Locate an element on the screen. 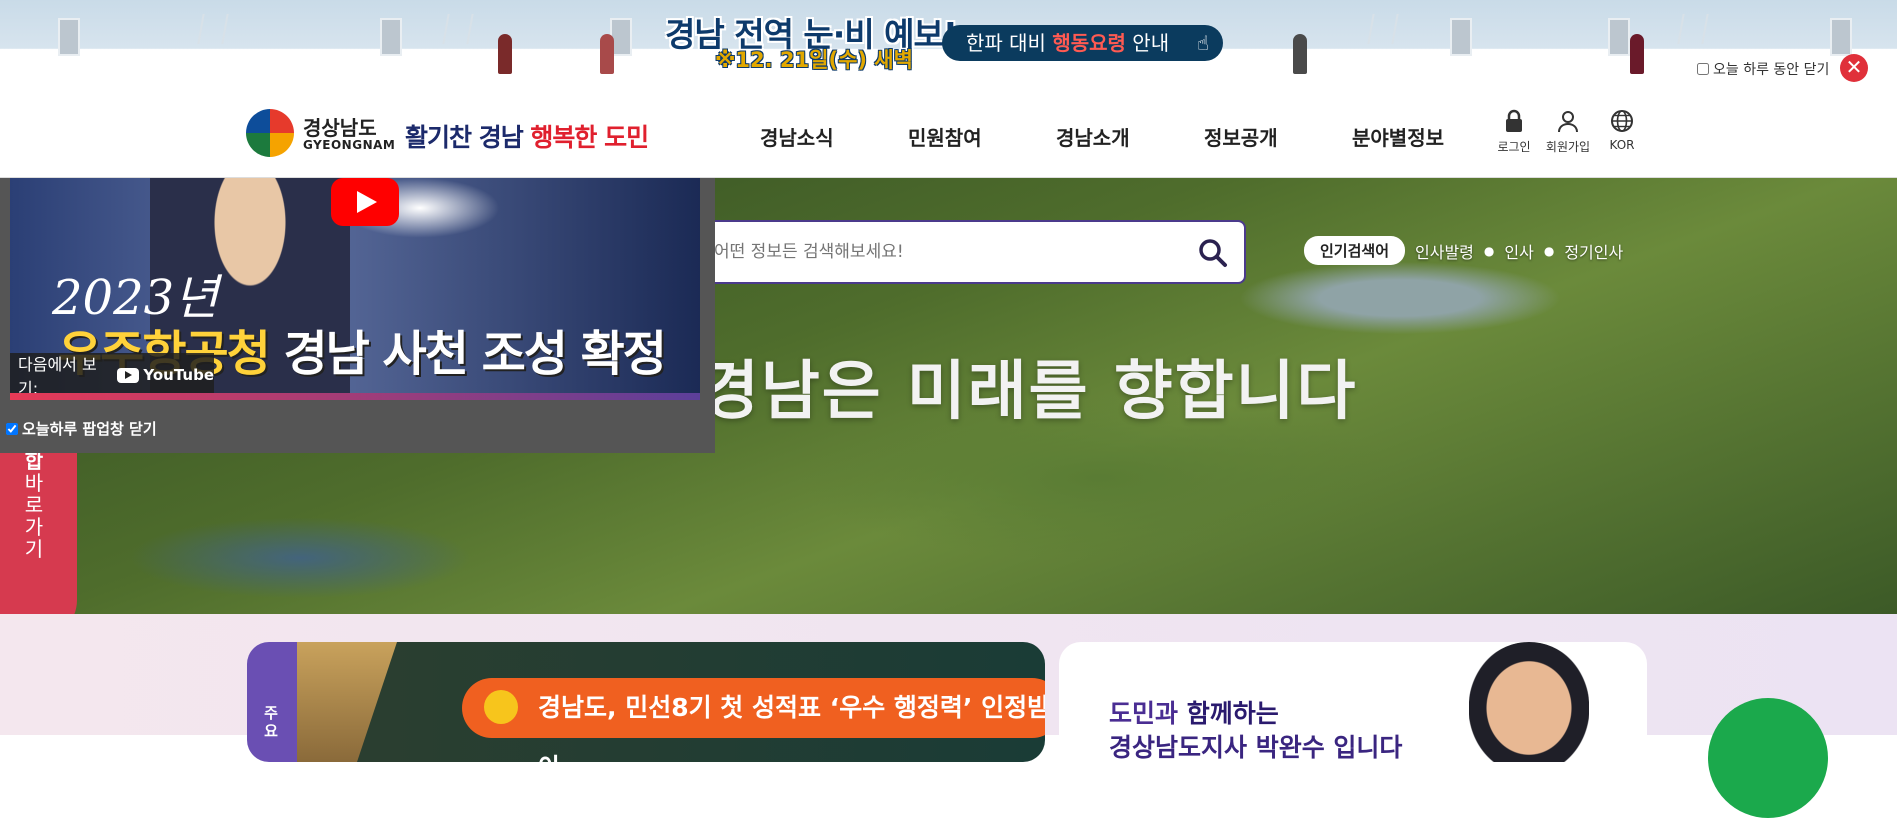 This screenshot has height=818, width=1897. signup-label: 회원가입 is located at coordinates (1568, 147).